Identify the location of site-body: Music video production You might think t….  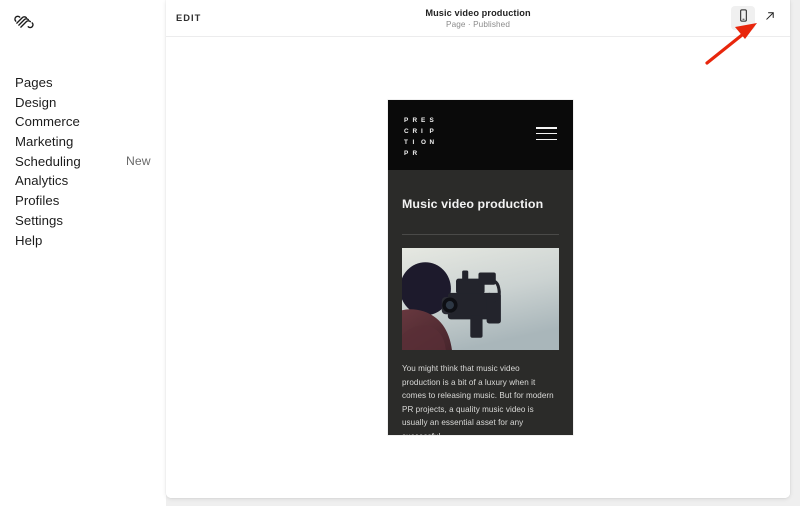
(480, 302).